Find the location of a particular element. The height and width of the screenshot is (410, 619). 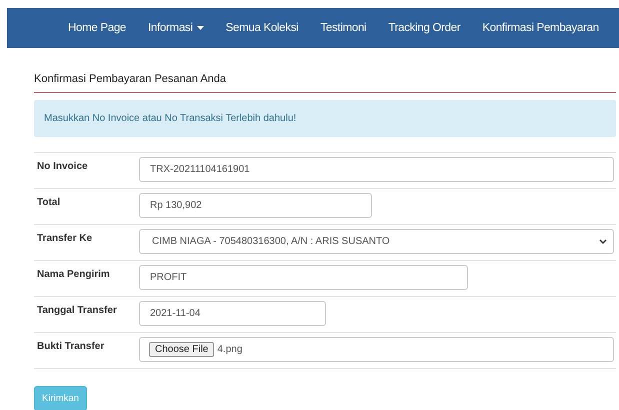

nav-link: Testimoni is located at coordinates (343, 28).